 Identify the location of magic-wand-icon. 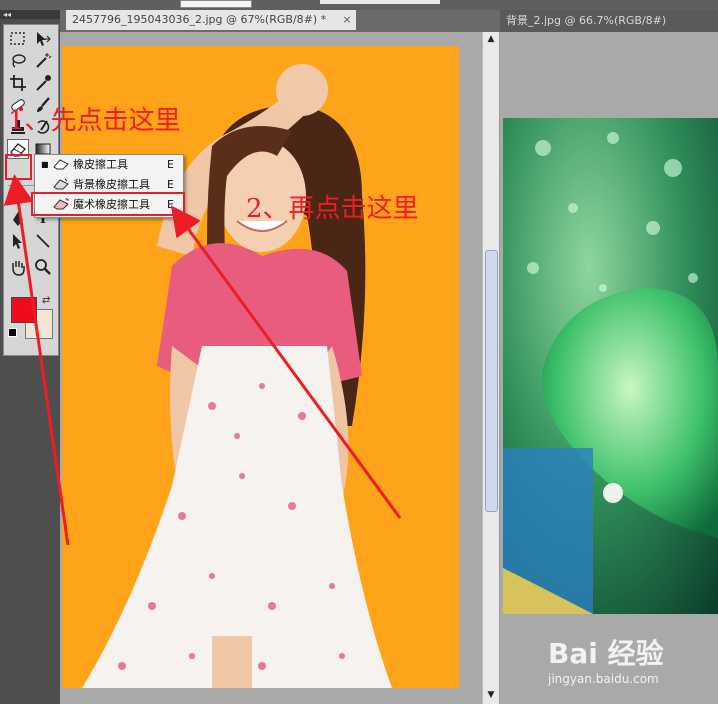
(43, 61).